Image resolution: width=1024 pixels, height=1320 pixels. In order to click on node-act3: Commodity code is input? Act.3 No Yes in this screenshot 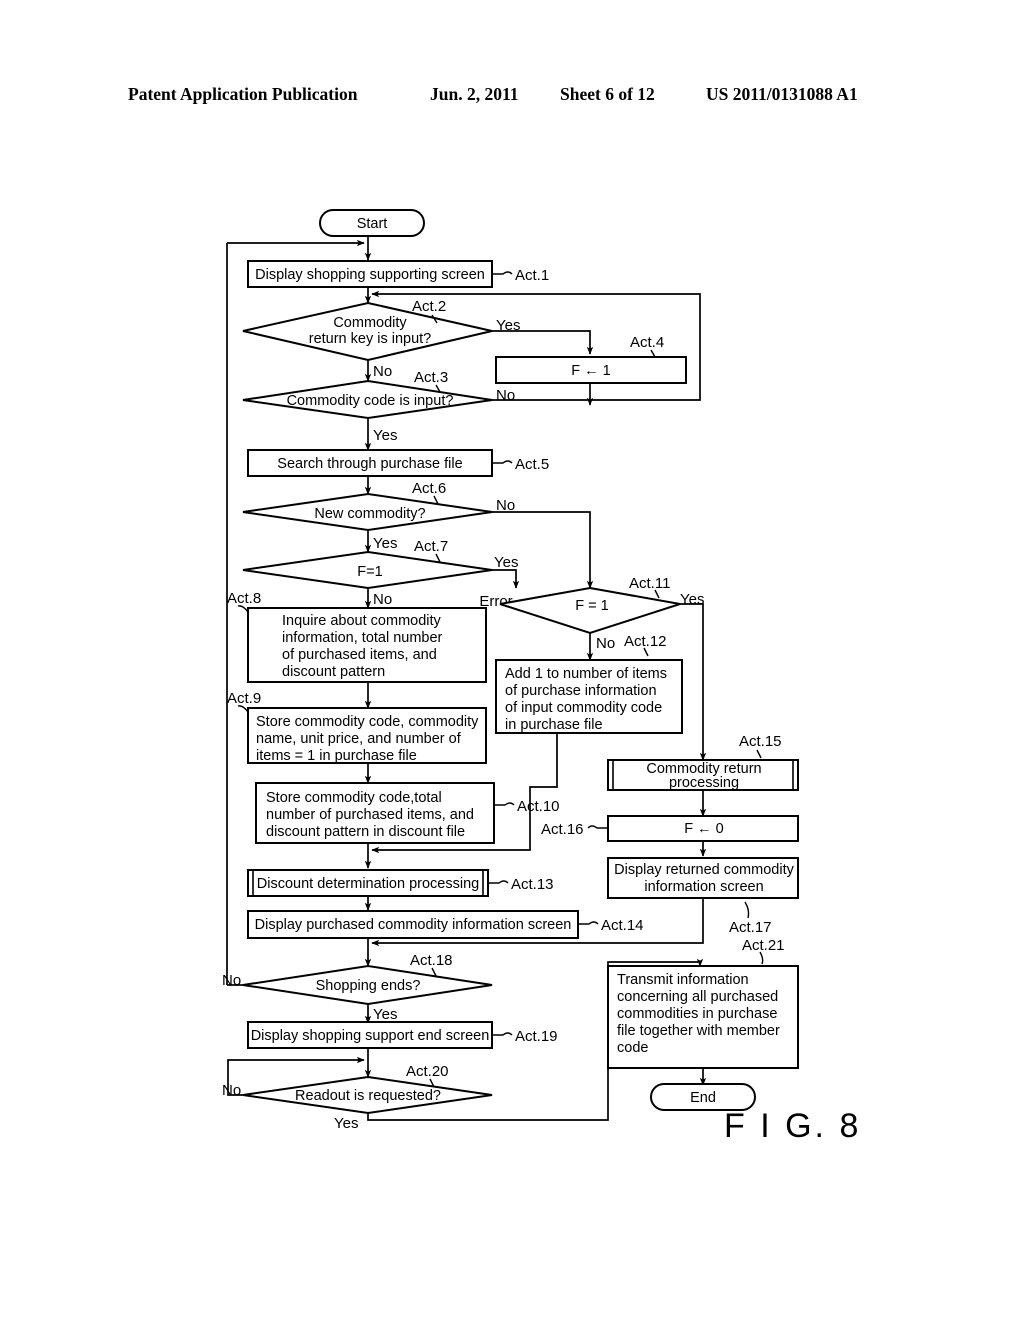, I will do `click(378, 406)`.